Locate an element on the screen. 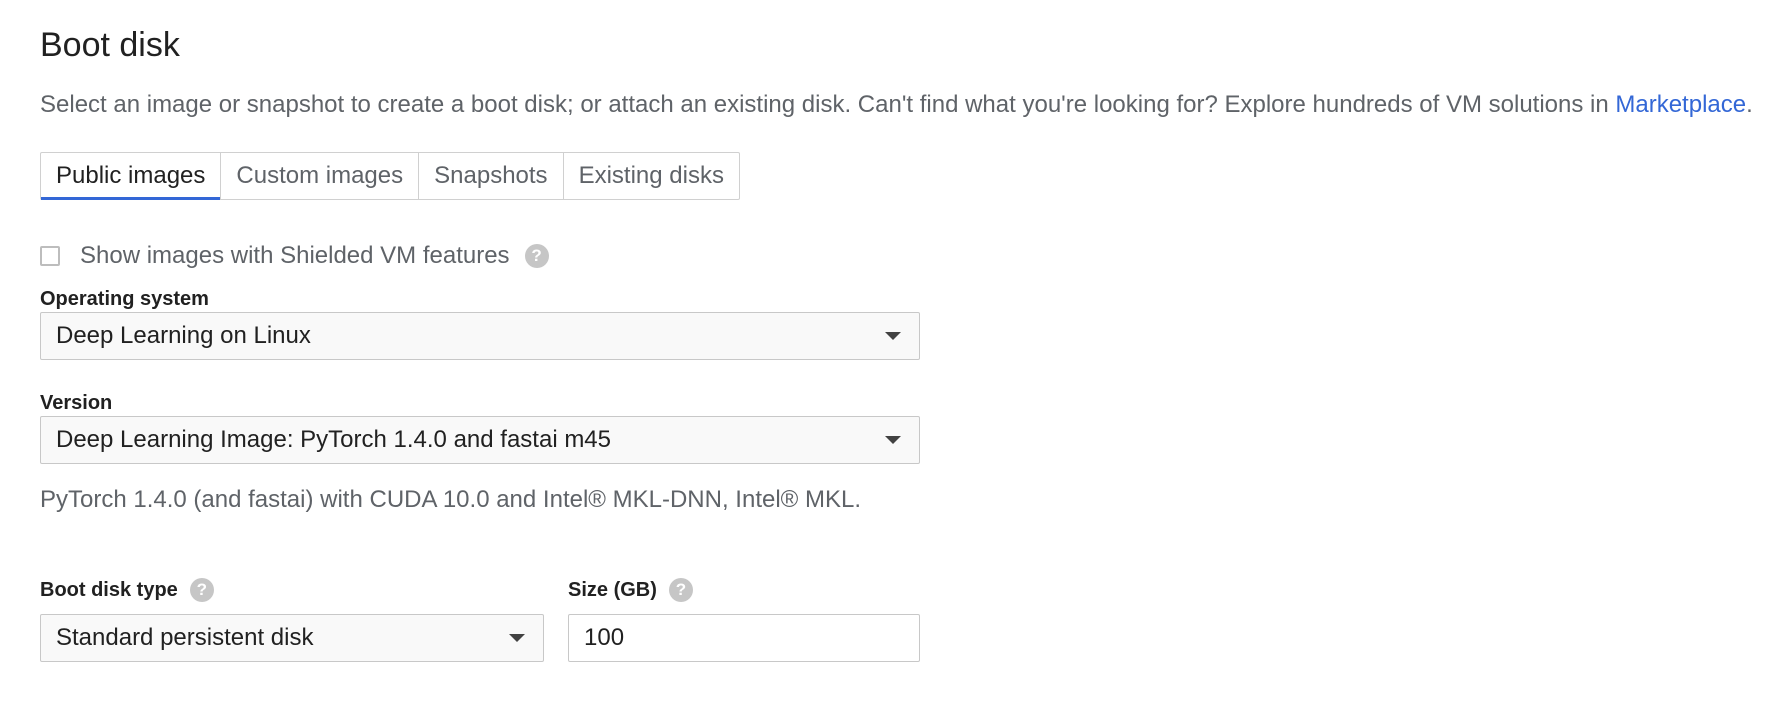 This screenshot has height=718, width=1788. shielded-vm-checkbox is located at coordinates (50, 256).